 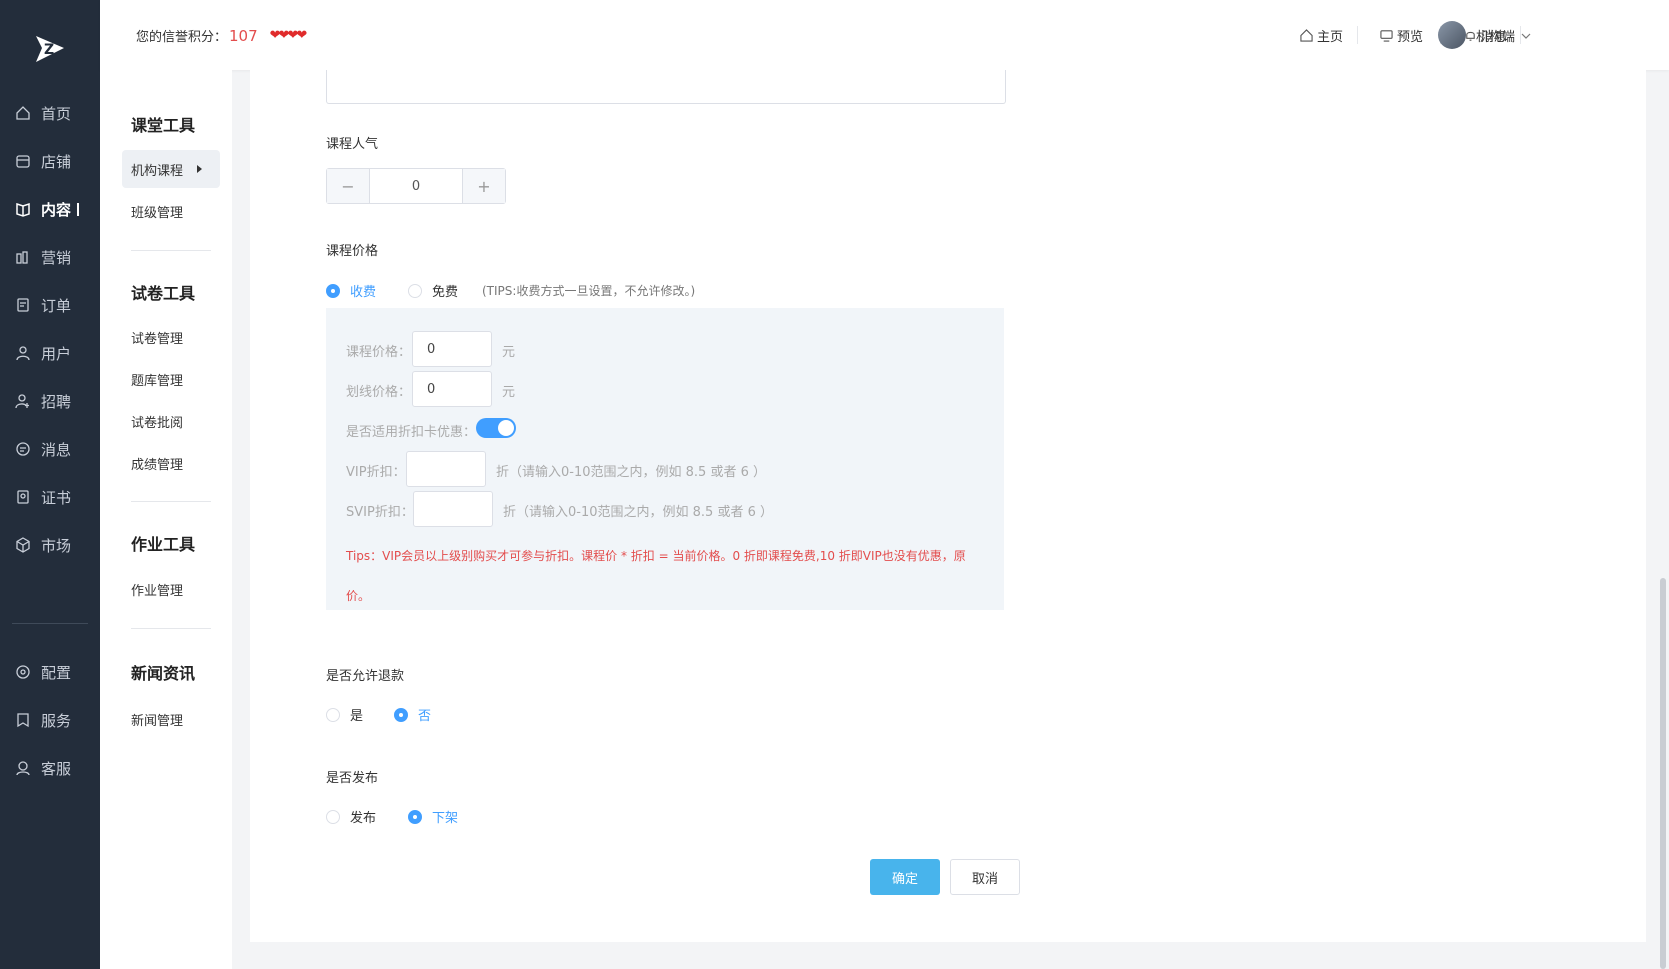 What do you see at coordinates (666, 87) in the screenshot?
I see `description-textarea` at bounding box center [666, 87].